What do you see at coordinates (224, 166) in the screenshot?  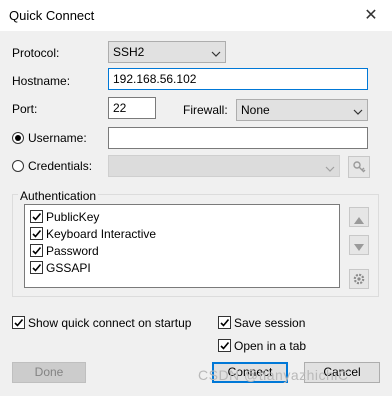 I see `credentials-select` at bounding box center [224, 166].